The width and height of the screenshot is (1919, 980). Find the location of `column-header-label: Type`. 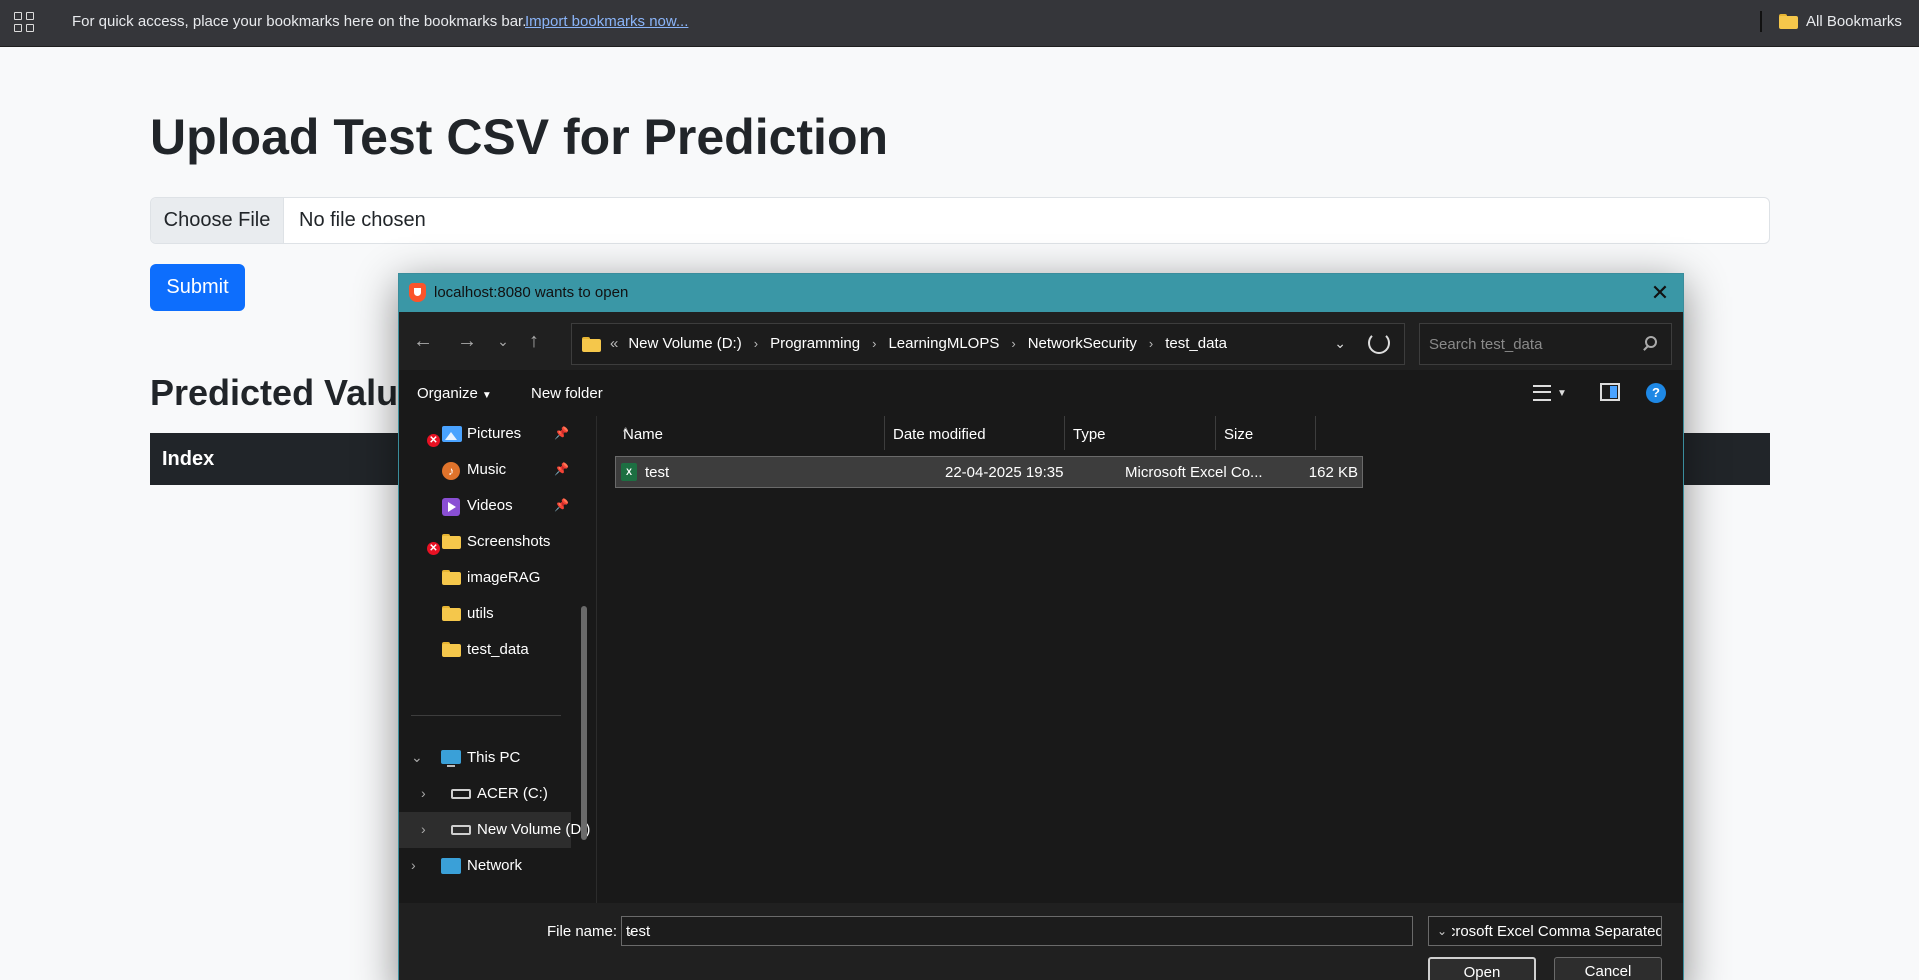

column-header-label: Type is located at coordinates (1089, 434).